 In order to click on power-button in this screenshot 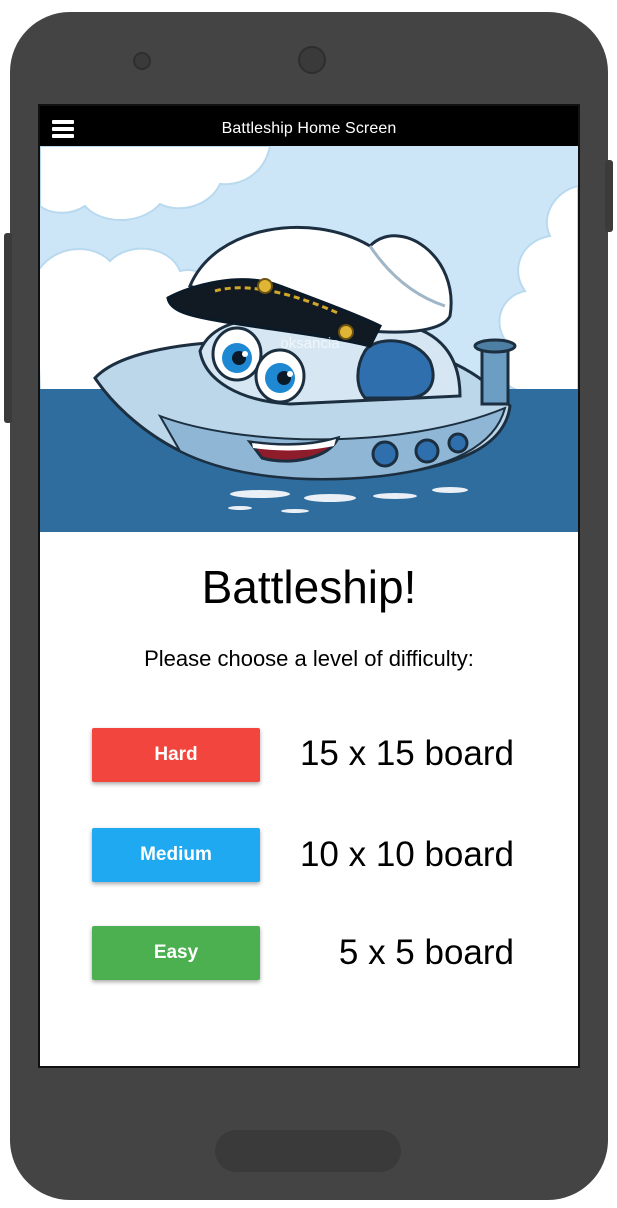, I will do `click(609, 196)`.